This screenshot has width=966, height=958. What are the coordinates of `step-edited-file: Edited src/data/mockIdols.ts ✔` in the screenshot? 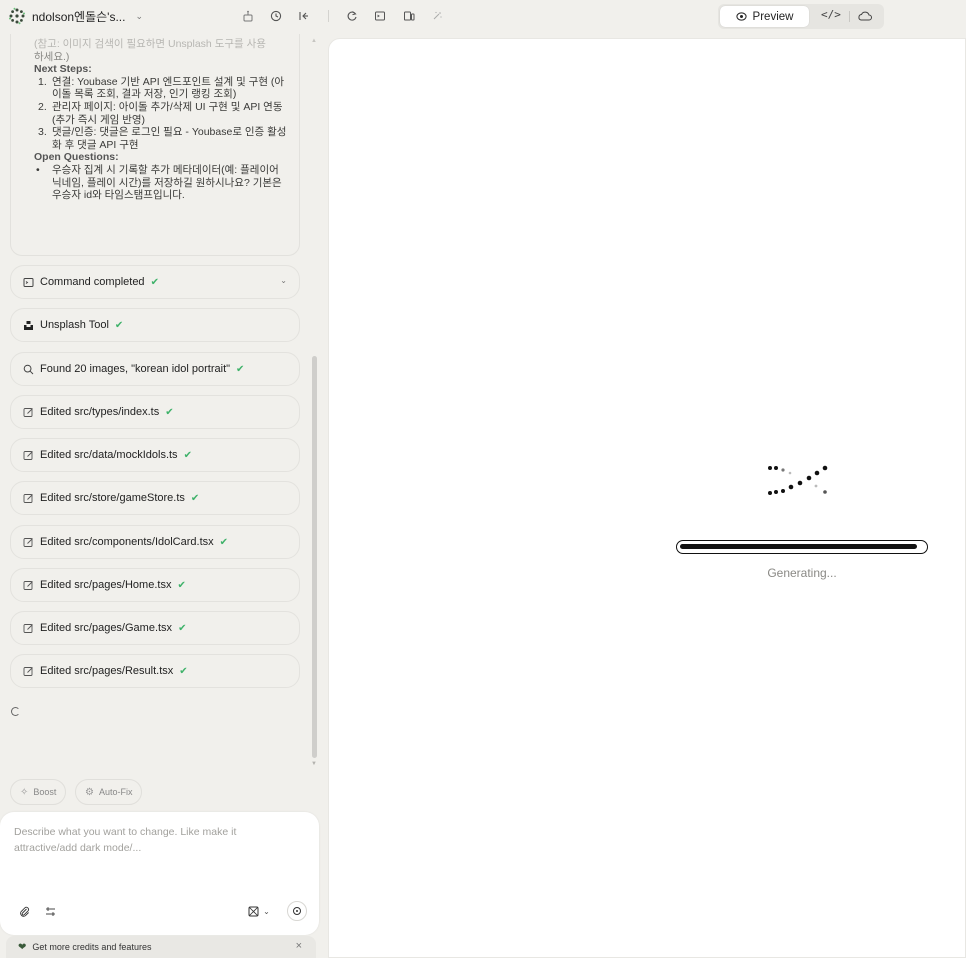 It's located at (155, 455).